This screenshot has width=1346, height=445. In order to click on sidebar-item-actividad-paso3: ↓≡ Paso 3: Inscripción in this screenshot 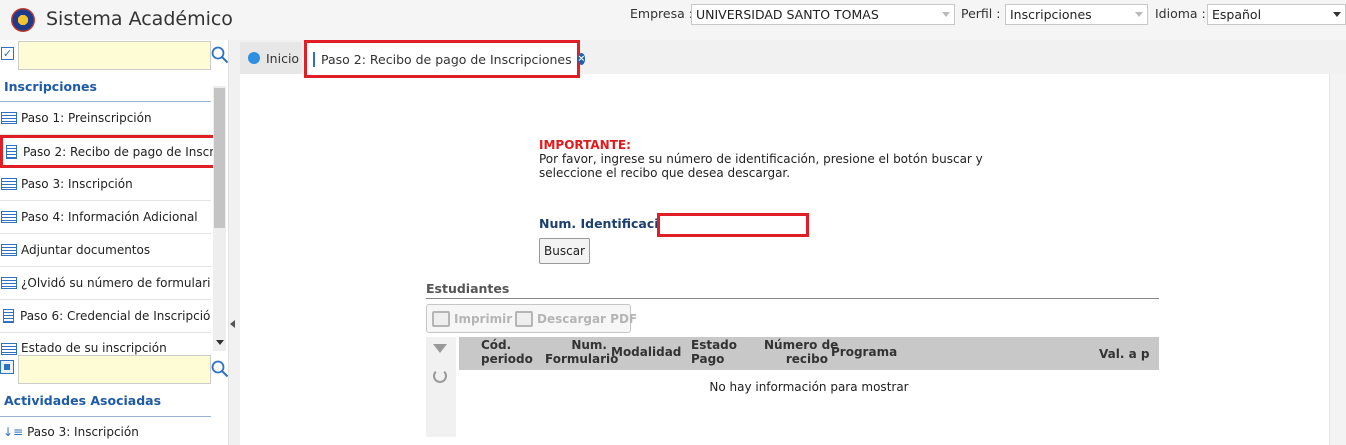, I will do `click(105, 431)`.